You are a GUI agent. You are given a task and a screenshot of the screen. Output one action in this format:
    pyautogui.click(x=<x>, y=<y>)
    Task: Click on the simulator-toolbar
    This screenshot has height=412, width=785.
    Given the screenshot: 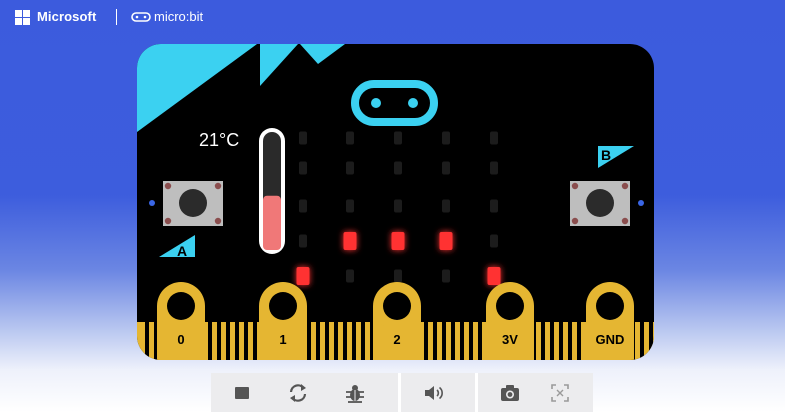 What is the action you would take?
    pyautogui.click(x=402, y=392)
    